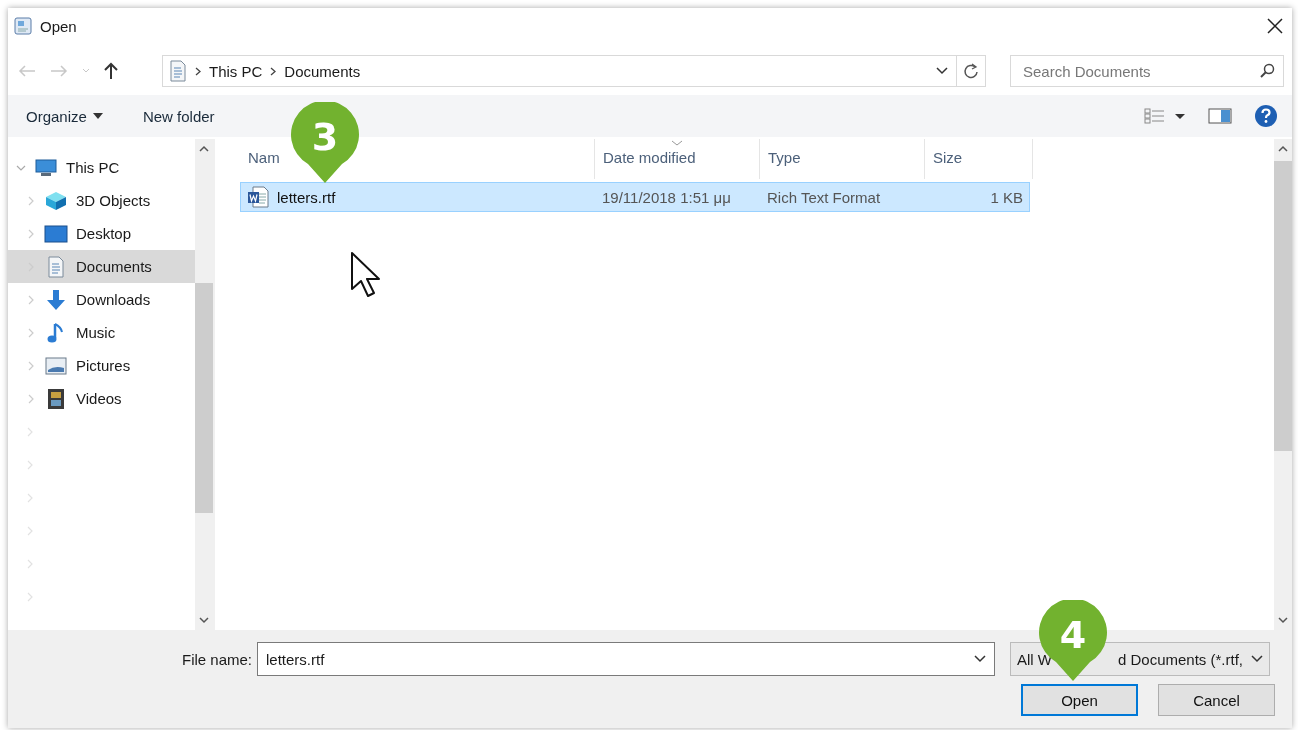 The height and width of the screenshot is (730, 1298). I want to click on back-arrow-icon, so click(27, 71).